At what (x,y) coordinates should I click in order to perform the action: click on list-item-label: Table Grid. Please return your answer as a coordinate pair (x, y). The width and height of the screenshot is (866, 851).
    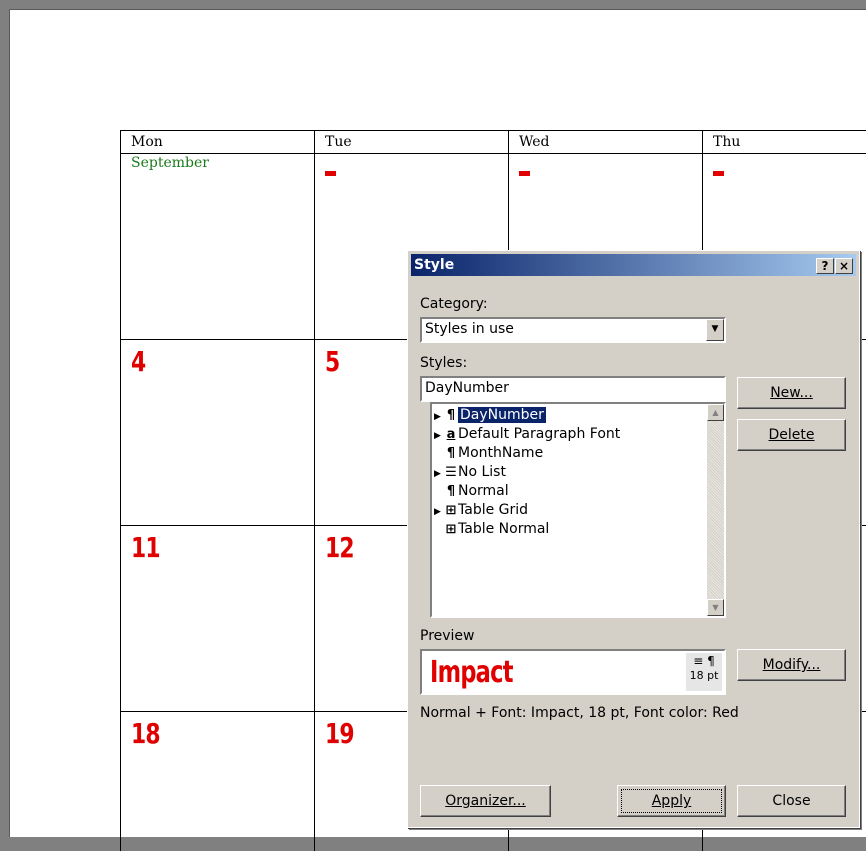
    Looking at the image, I should click on (493, 510).